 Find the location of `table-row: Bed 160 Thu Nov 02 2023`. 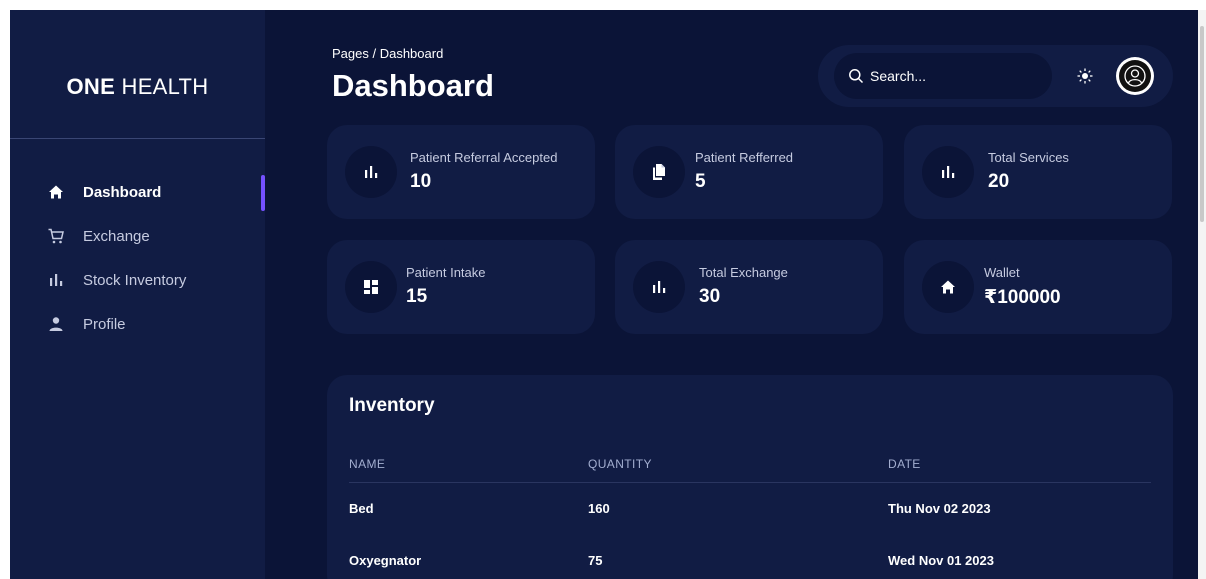

table-row: Bed 160 Thu Nov 02 2023 is located at coordinates (750, 511).